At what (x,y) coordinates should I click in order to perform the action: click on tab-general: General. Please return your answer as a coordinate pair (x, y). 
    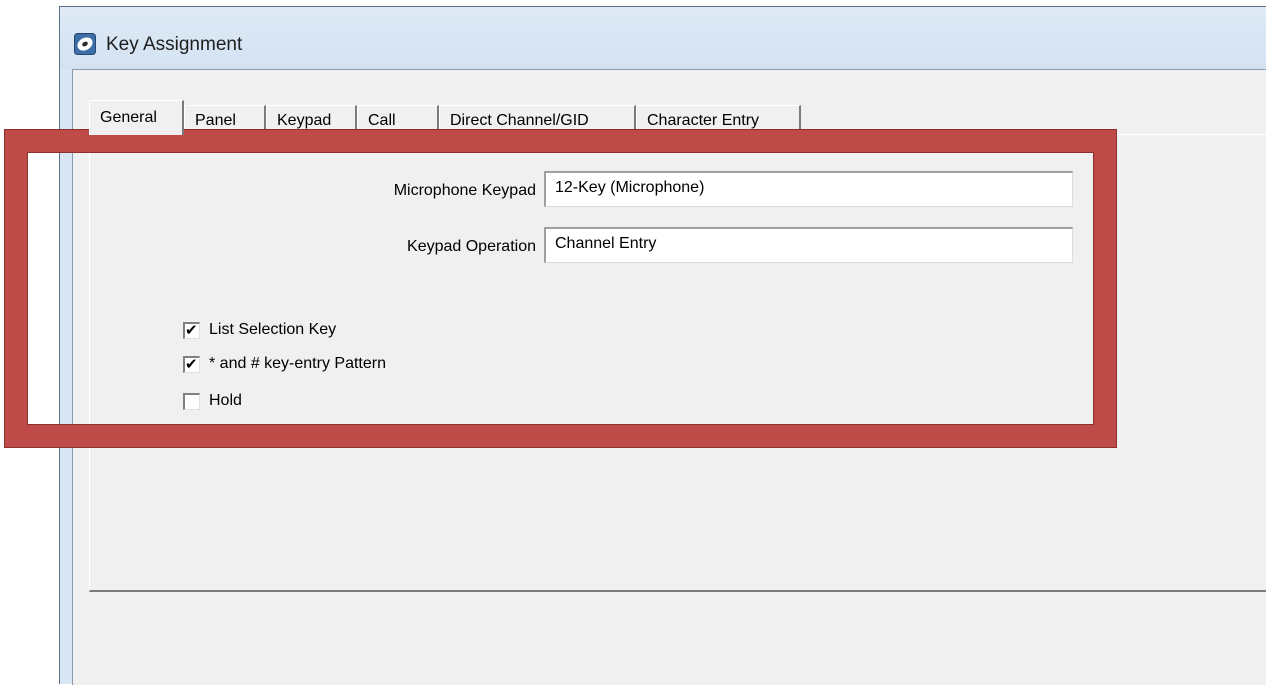
    Looking at the image, I should click on (136, 117).